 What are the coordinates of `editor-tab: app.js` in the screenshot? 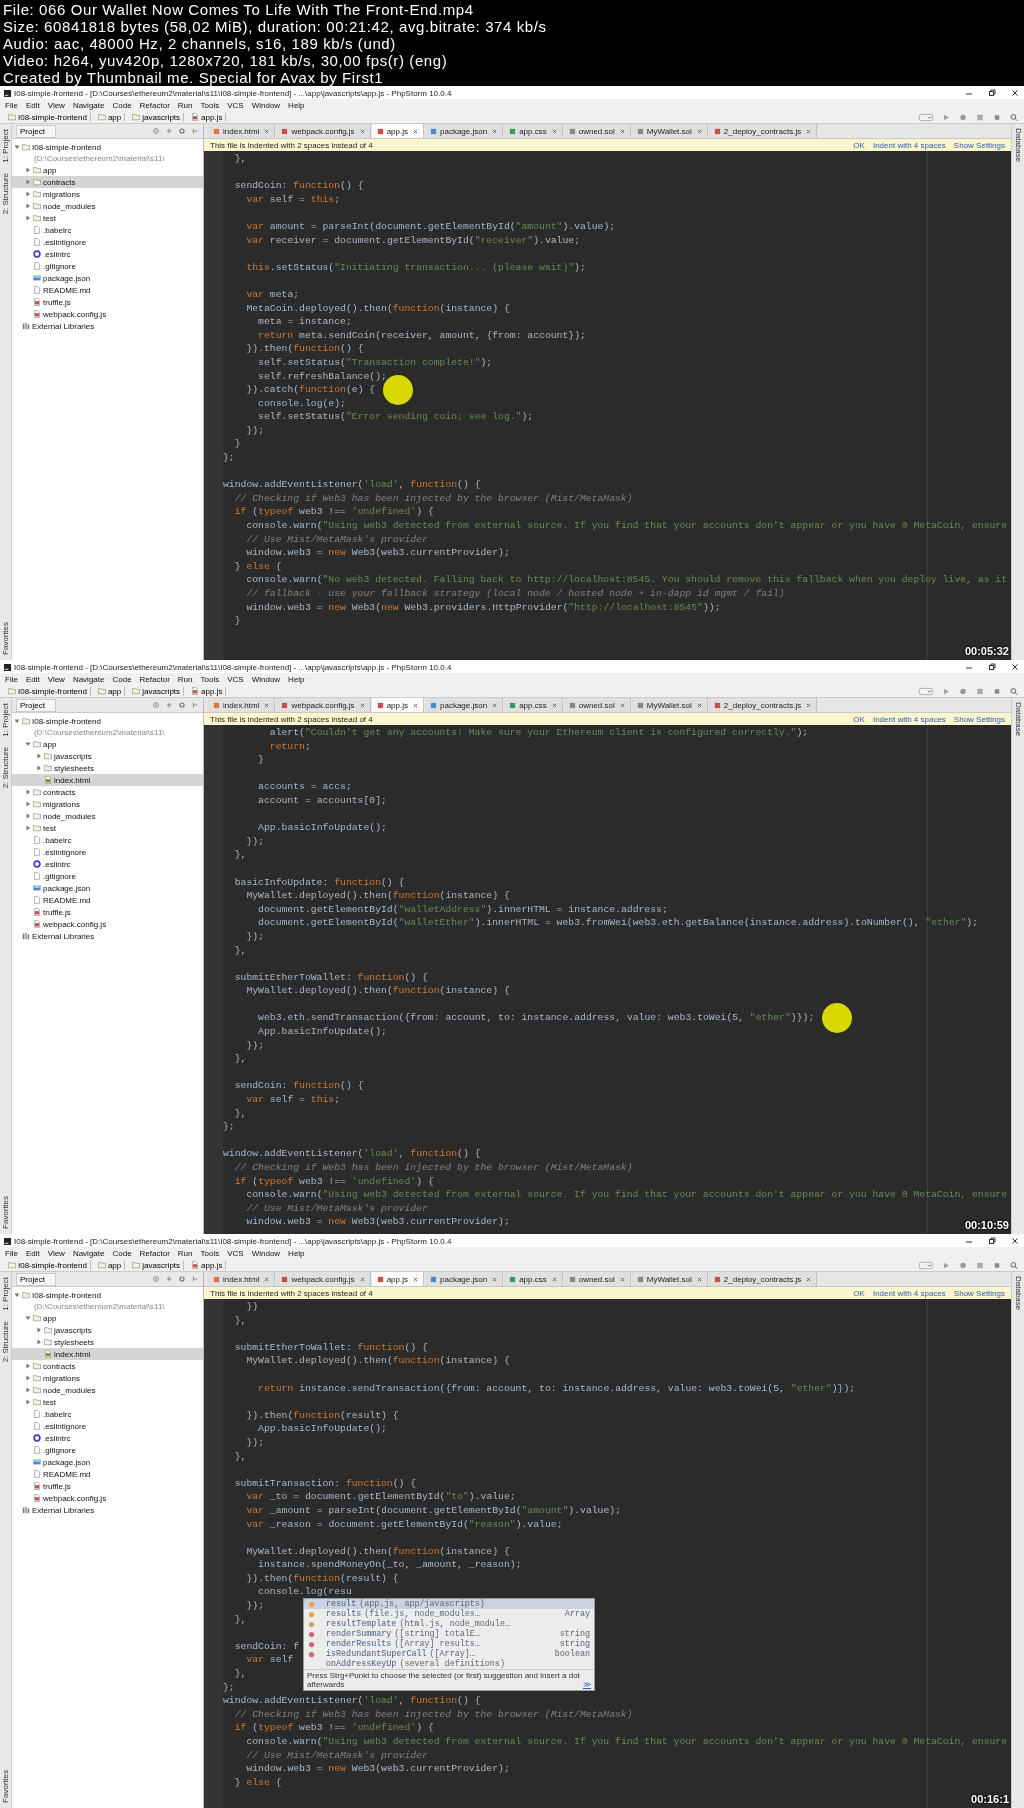 It's located at (397, 705).